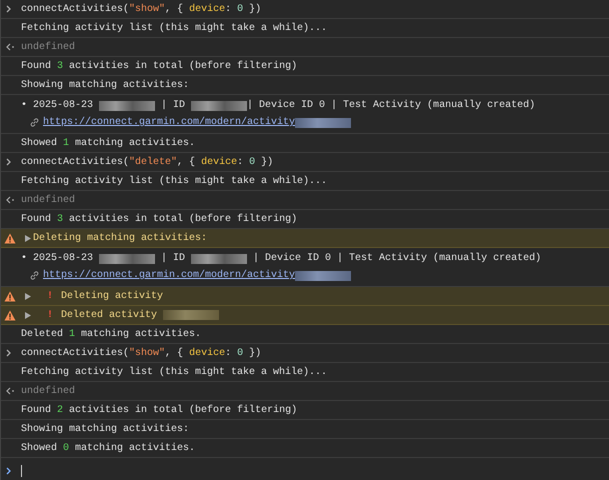  I want to click on command-text: connectActivities("delete", { device: 0 }), so click(147, 163).